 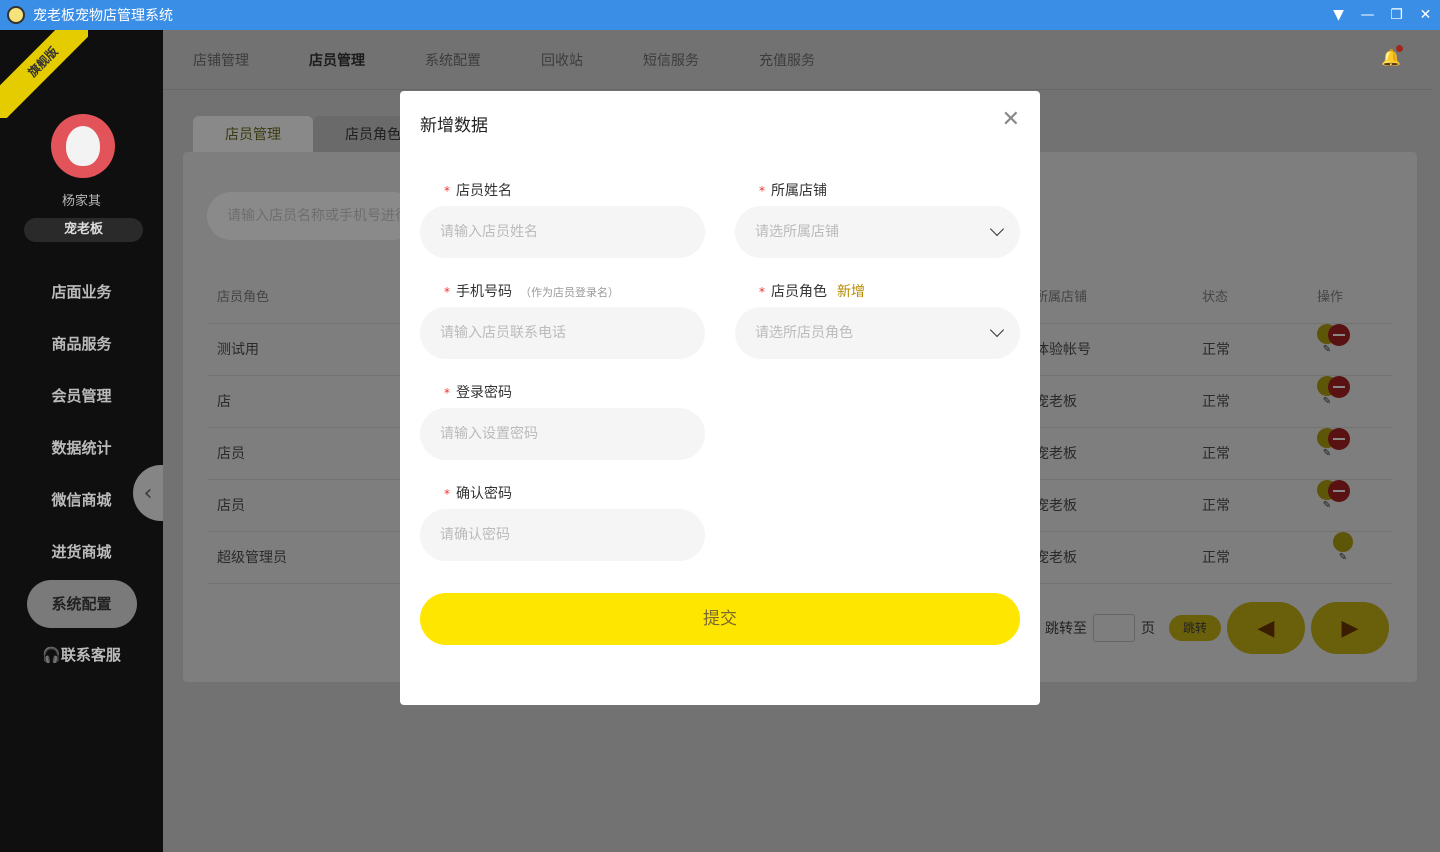 I want to click on contact-service-link: 🎧联系客服, so click(x=81, y=654).